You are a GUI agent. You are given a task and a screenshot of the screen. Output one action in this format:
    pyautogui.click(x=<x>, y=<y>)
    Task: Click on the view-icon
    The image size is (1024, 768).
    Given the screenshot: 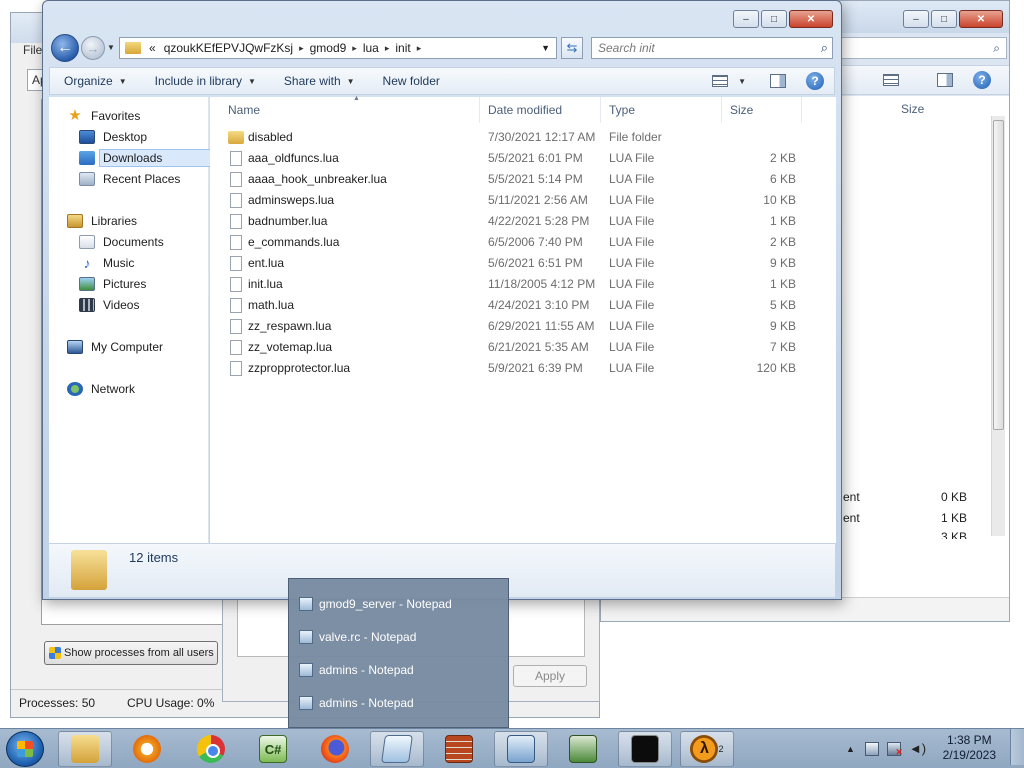 What is the action you would take?
    pyautogui.click(x=891, y=80)
    